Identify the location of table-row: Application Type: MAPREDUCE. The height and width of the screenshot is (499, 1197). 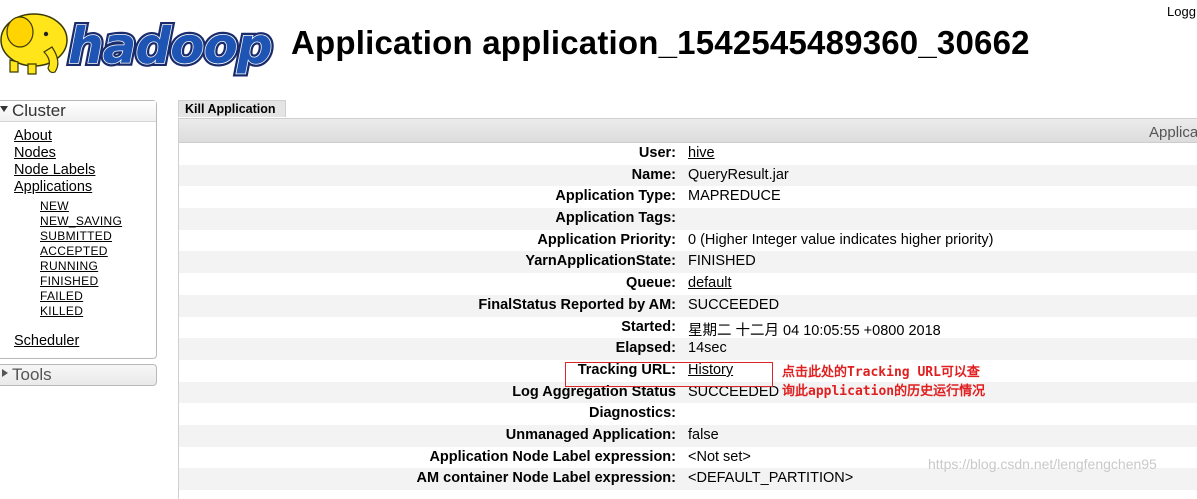
(688, 197).